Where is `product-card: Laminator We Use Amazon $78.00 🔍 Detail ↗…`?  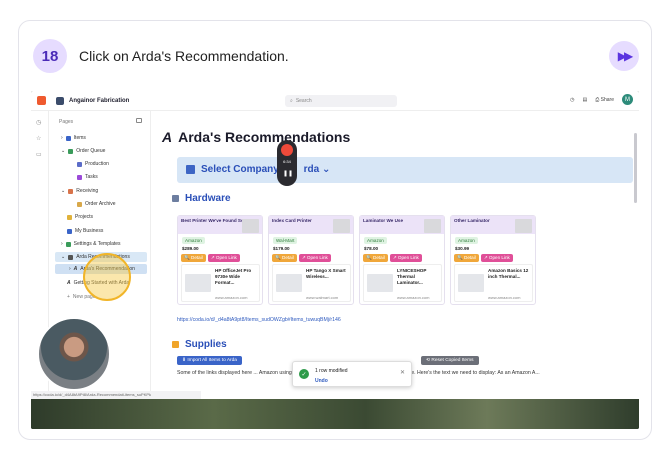 product-card: Laminator We Use Amazon $78.00 🔍 Detail ↗… is located at coordinates (402, 260).